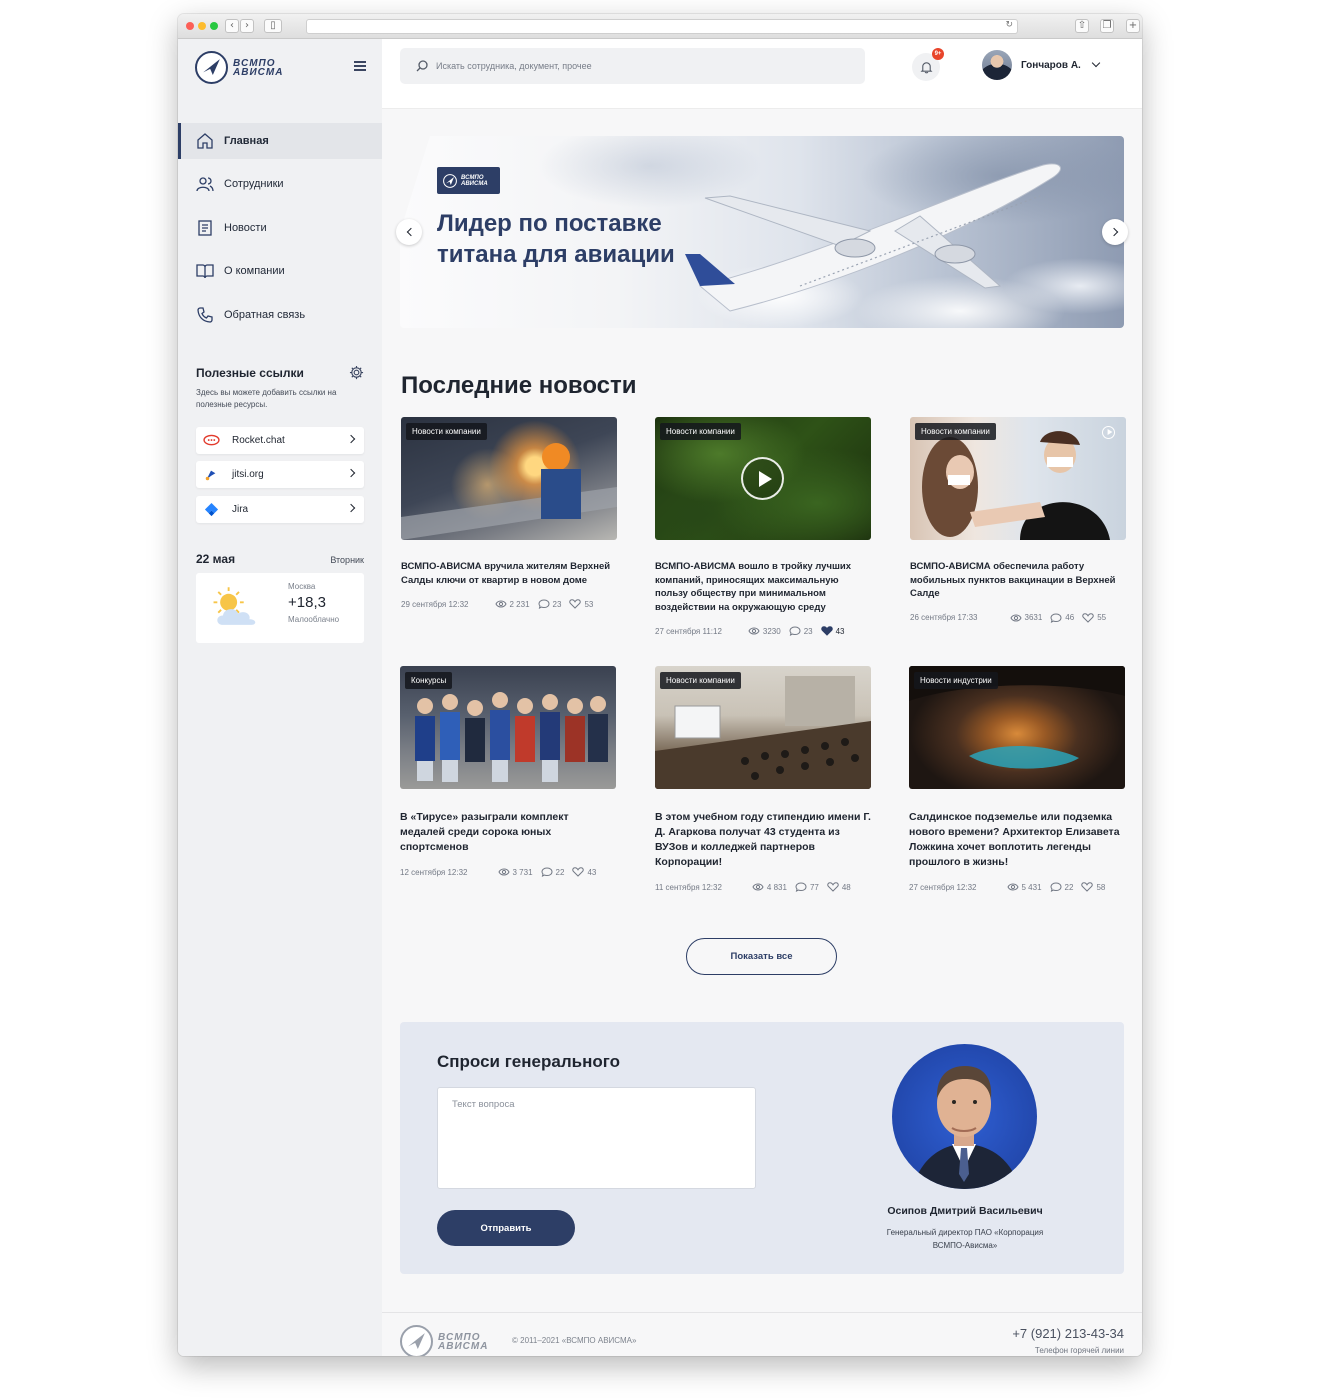  What do you see at coordinates (258, 440) in the screenshot?
I see `link-label: Rocket.chat` at bounding box center [258, 440].